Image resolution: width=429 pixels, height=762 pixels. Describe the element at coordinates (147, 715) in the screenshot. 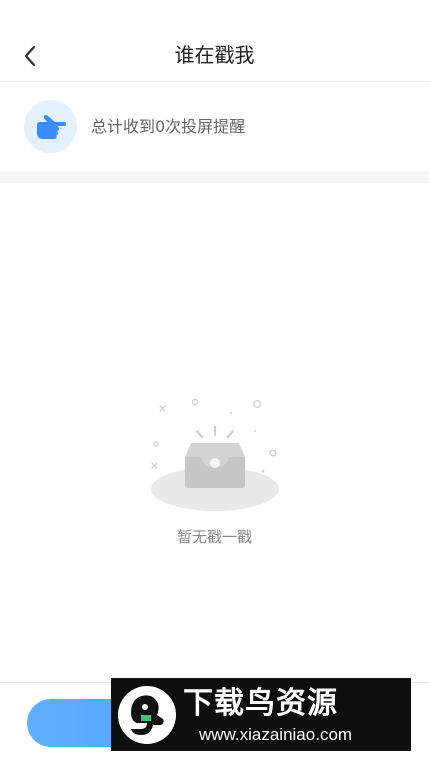

I see `bird-logo-icon` at that location.